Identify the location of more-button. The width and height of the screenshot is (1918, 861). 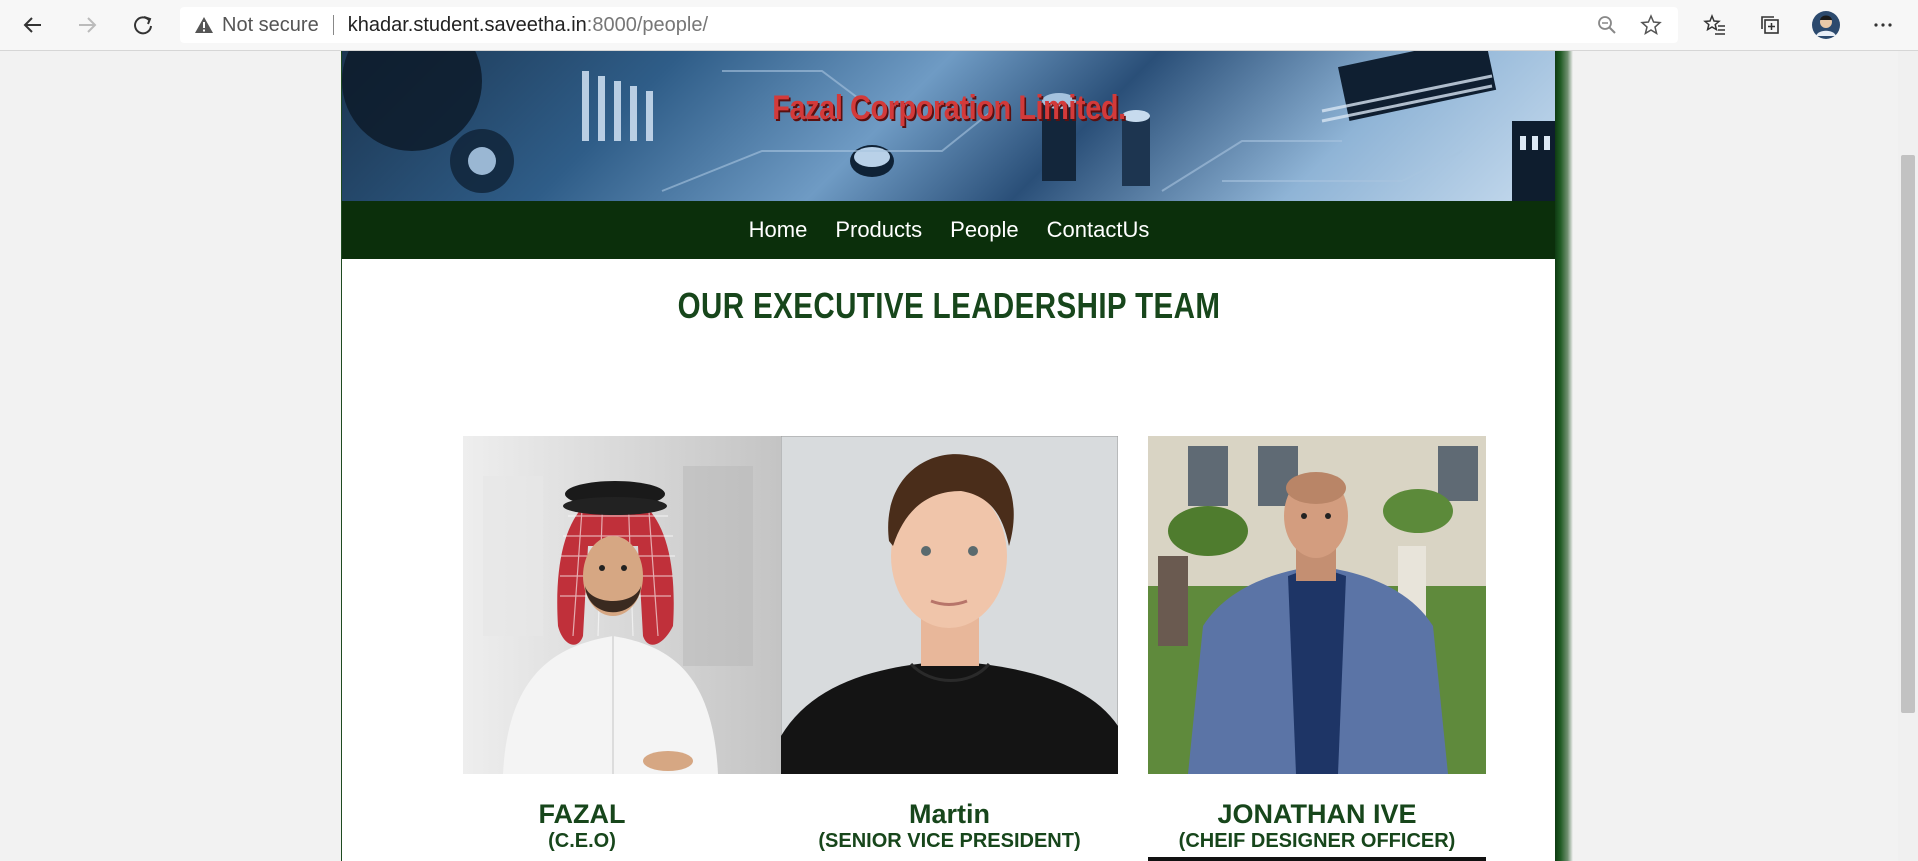
(1883, 25).